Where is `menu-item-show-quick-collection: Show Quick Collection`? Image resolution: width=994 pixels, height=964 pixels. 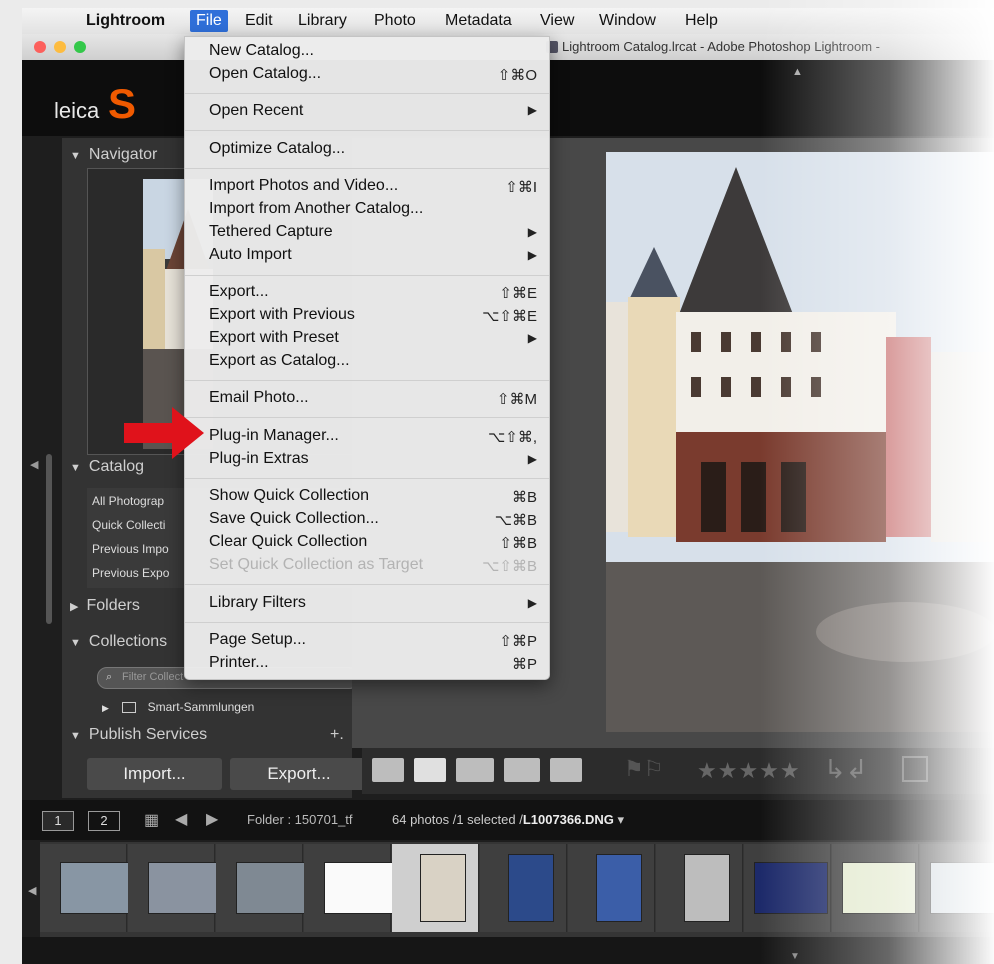
menu-item-show-quick-collection: Show Quick Collection is located at coordinates (289, 496).